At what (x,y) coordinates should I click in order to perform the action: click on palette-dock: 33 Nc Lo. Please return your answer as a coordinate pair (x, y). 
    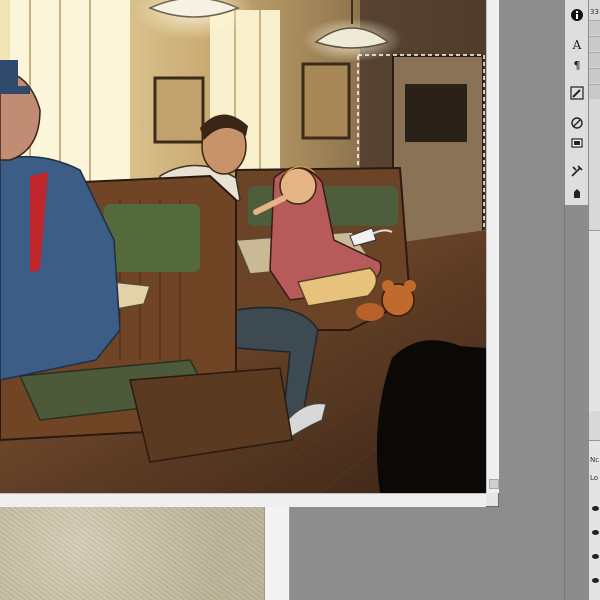
    Looking at the image, I should click on (594, 300).